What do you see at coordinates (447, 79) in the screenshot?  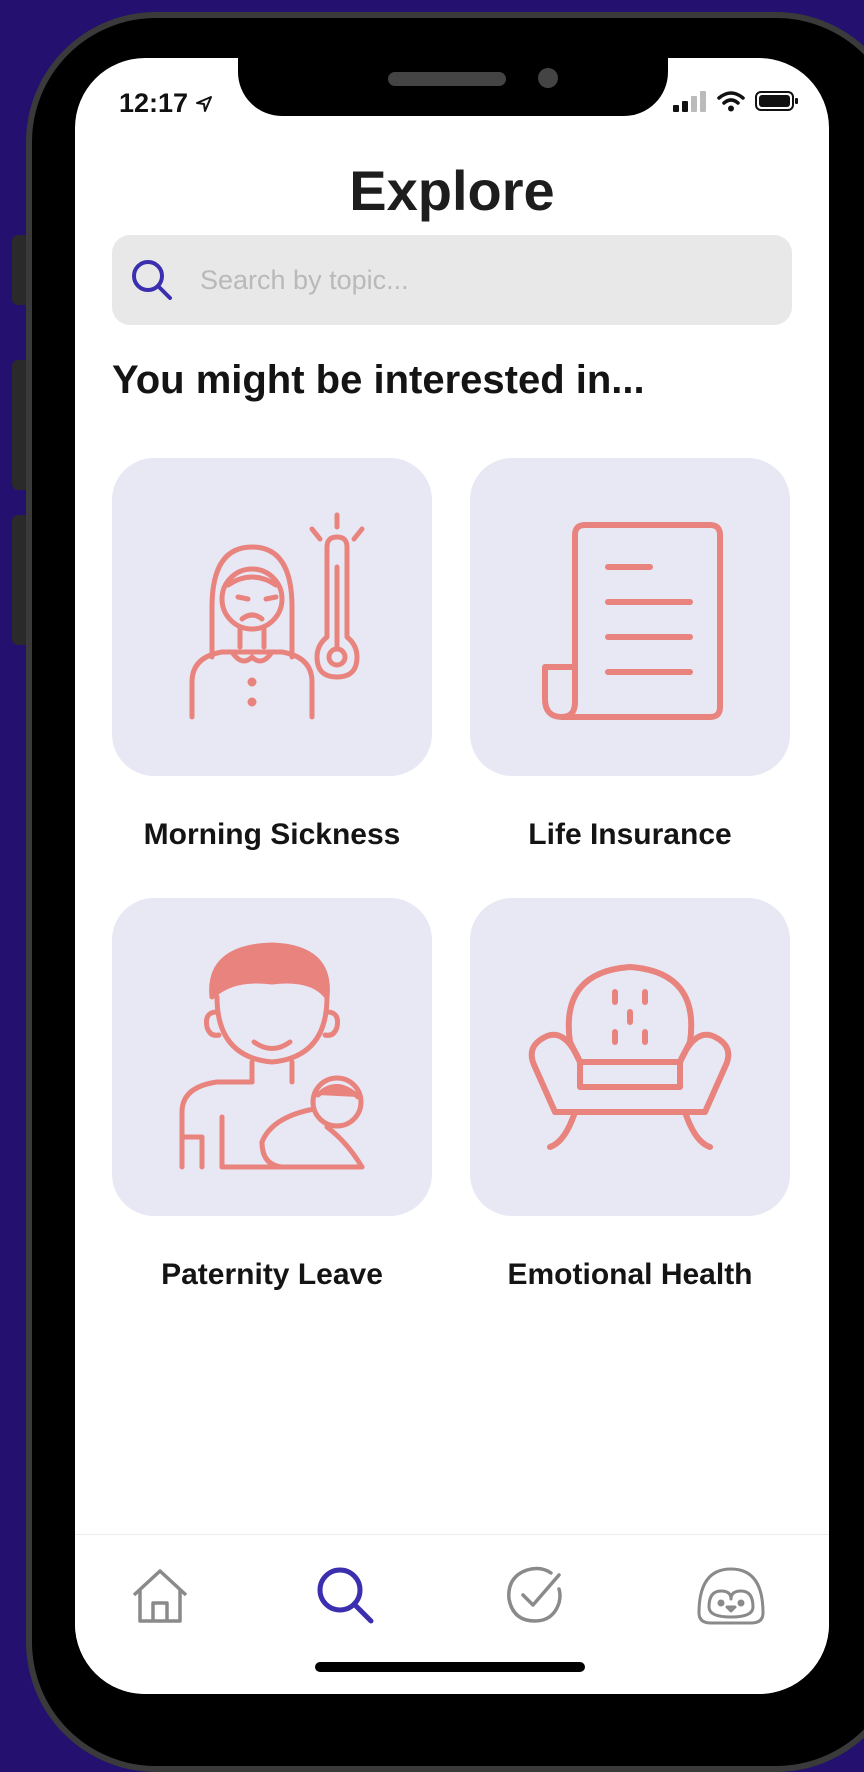 I see `speaker` at bounding box center [447, 79].